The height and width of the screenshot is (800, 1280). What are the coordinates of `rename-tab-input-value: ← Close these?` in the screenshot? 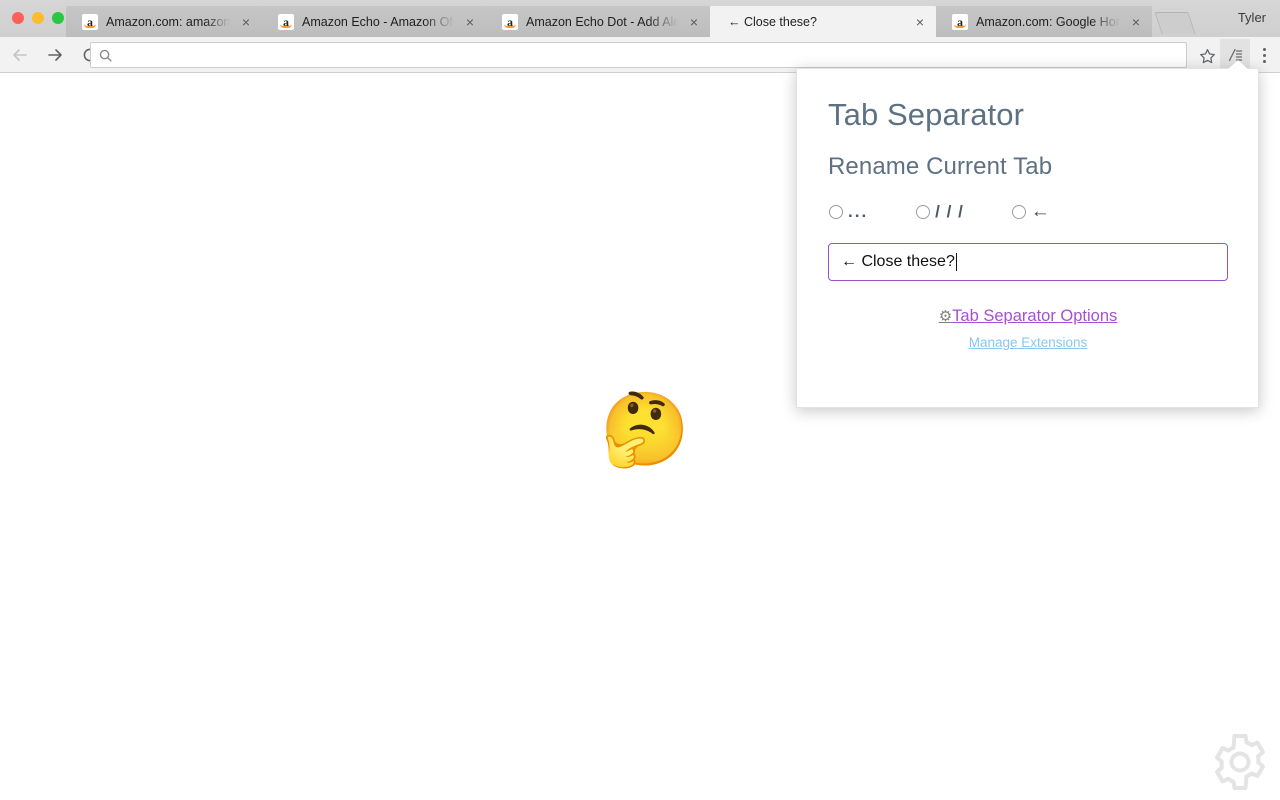 It's located at (898, 262).